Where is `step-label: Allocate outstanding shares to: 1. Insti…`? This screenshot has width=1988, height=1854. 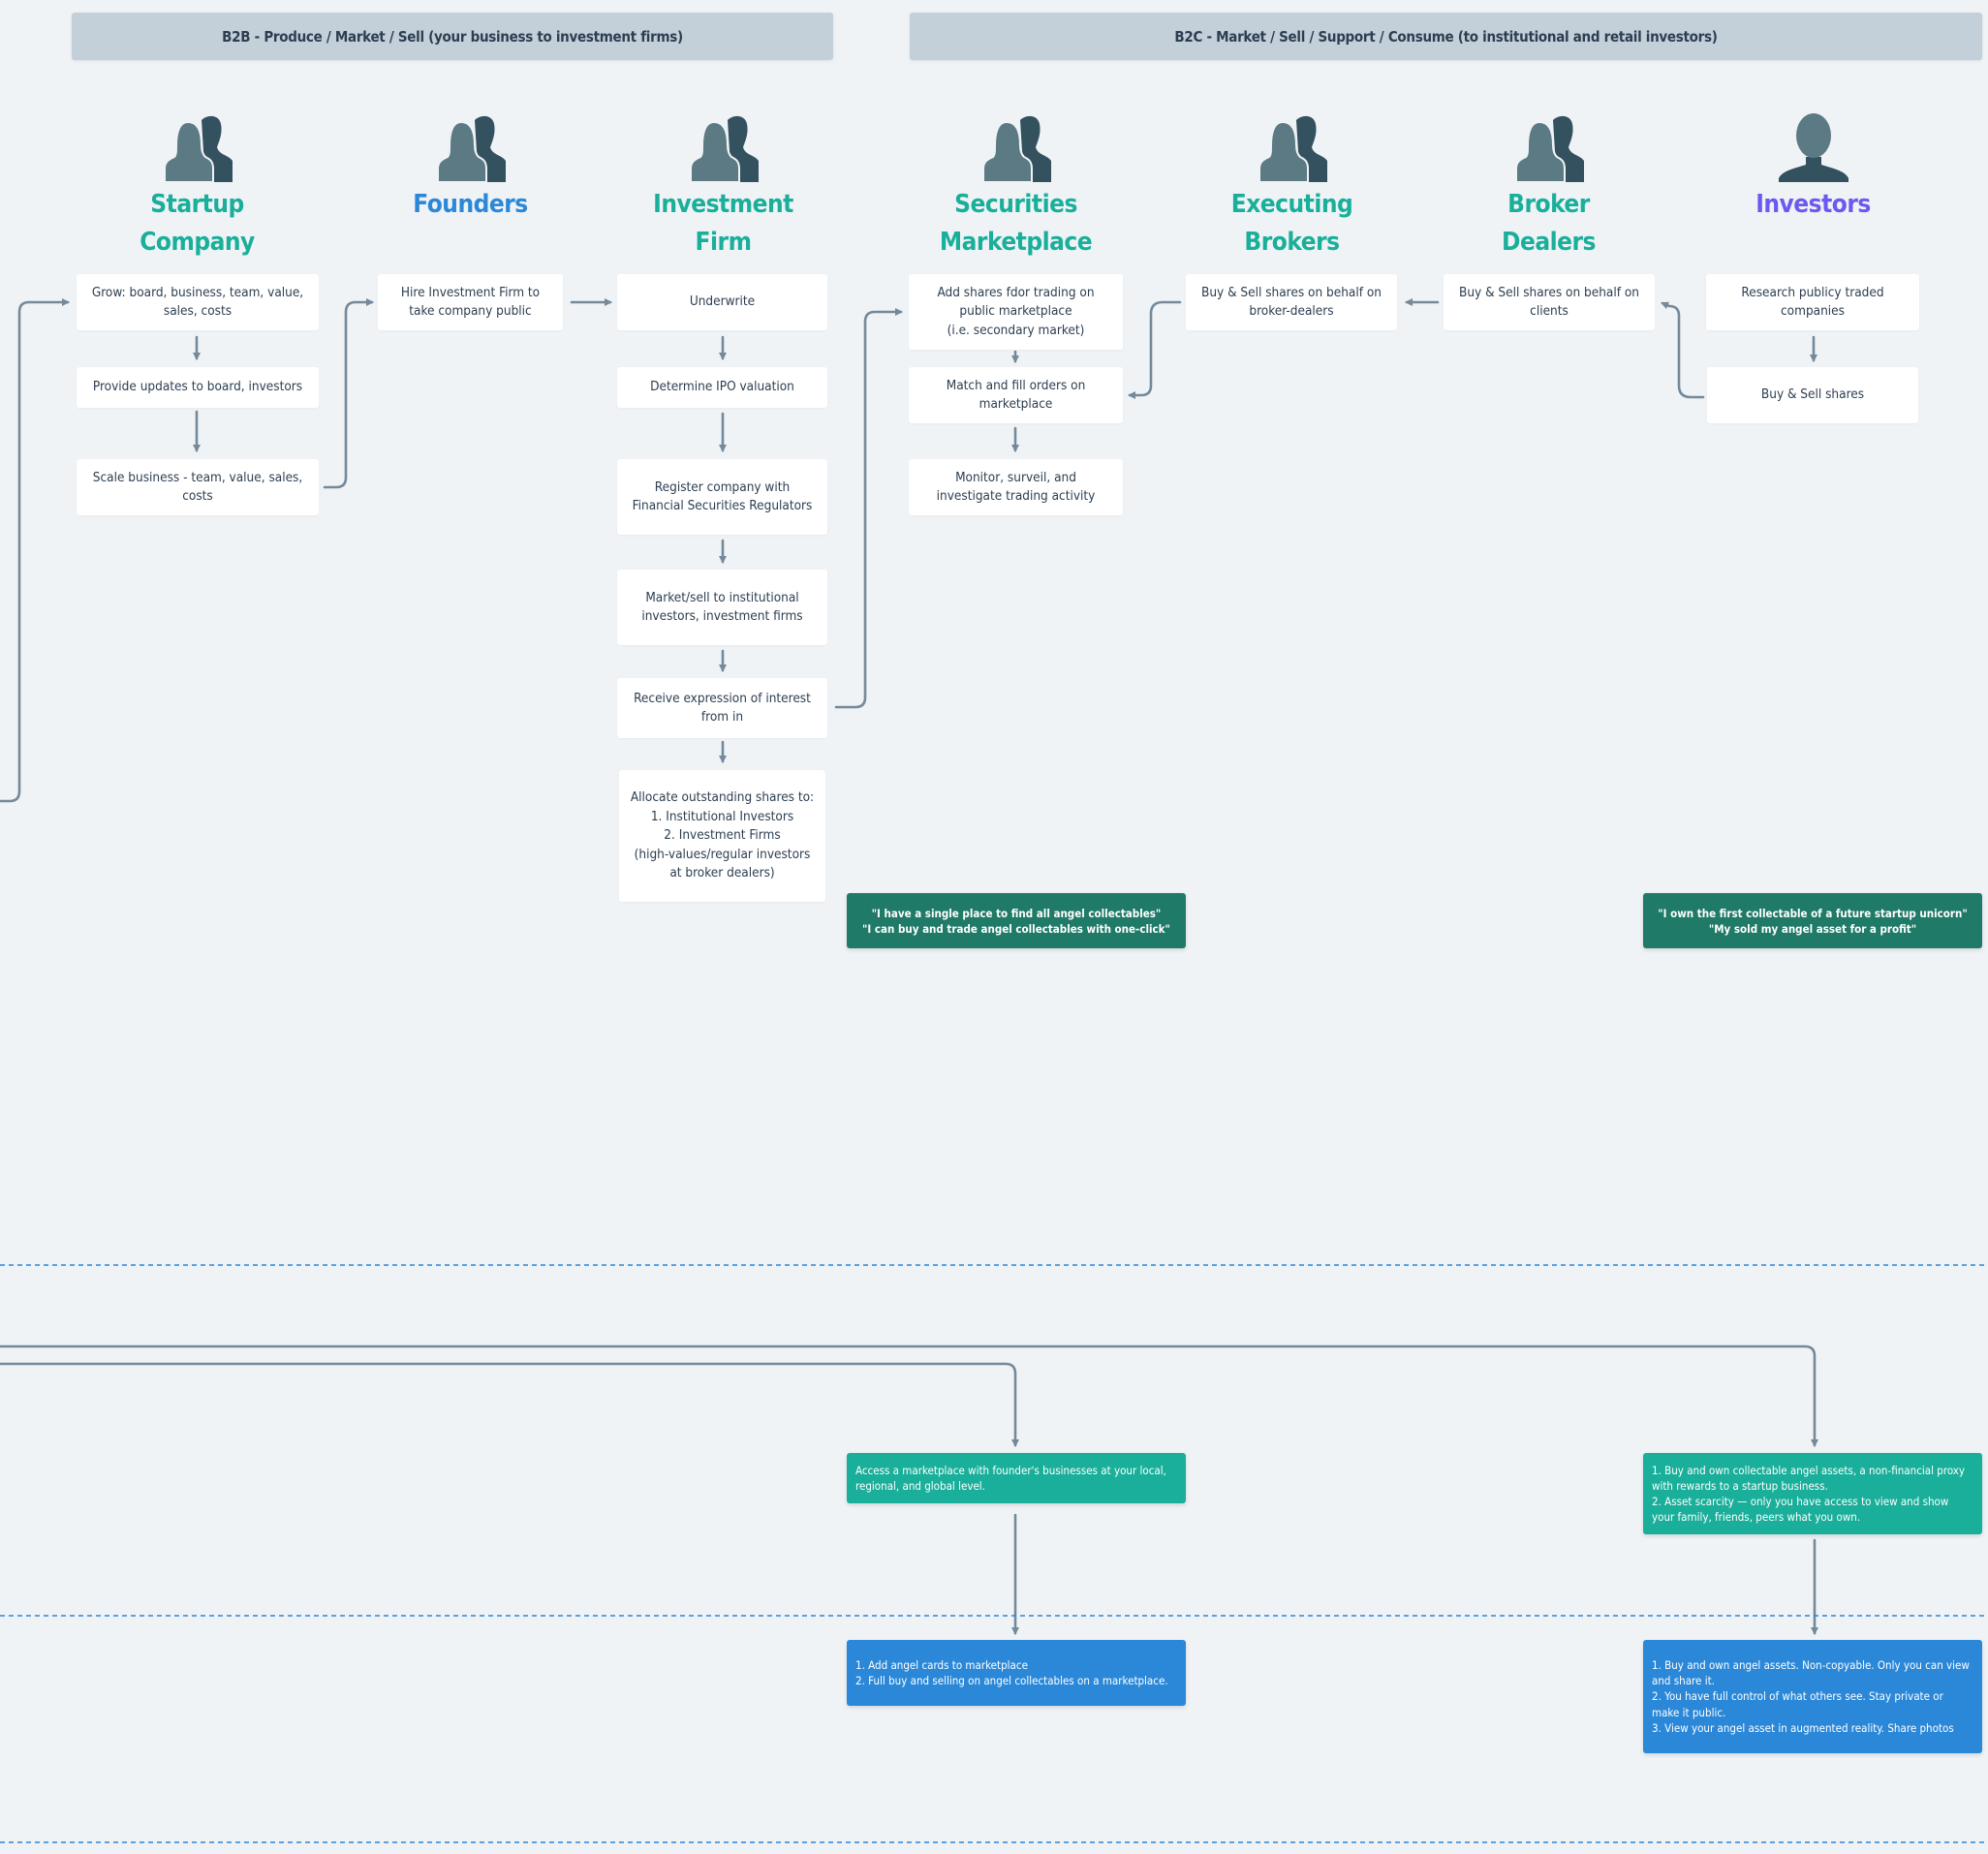
step-label: Allocate outstanding shares to: 1. Insti… is located at coordinates (722, 835).